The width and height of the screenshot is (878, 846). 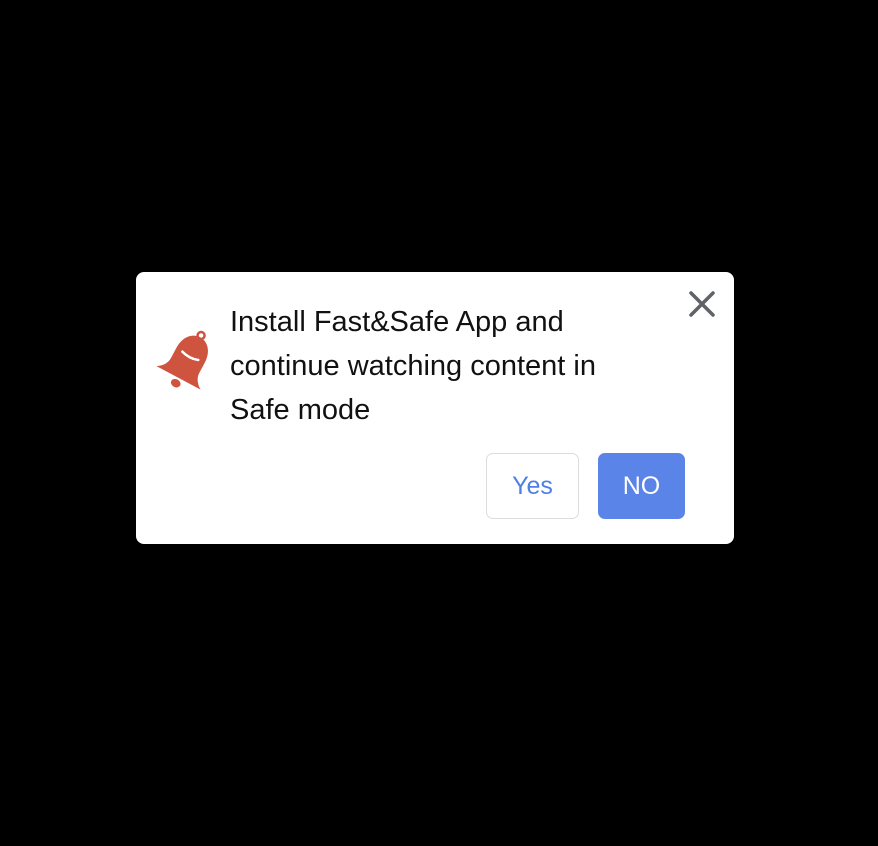 I want to click on dialog-actions: Yes NO, so click(x=585, y=486).